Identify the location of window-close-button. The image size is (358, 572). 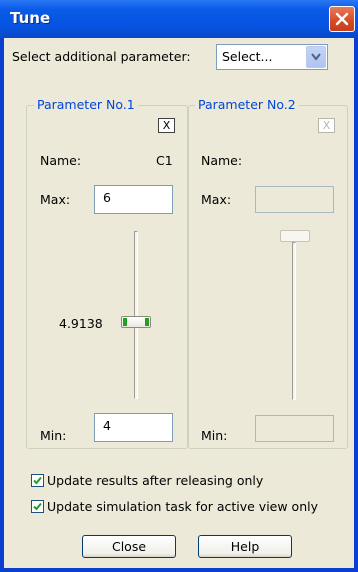
(342, 19).